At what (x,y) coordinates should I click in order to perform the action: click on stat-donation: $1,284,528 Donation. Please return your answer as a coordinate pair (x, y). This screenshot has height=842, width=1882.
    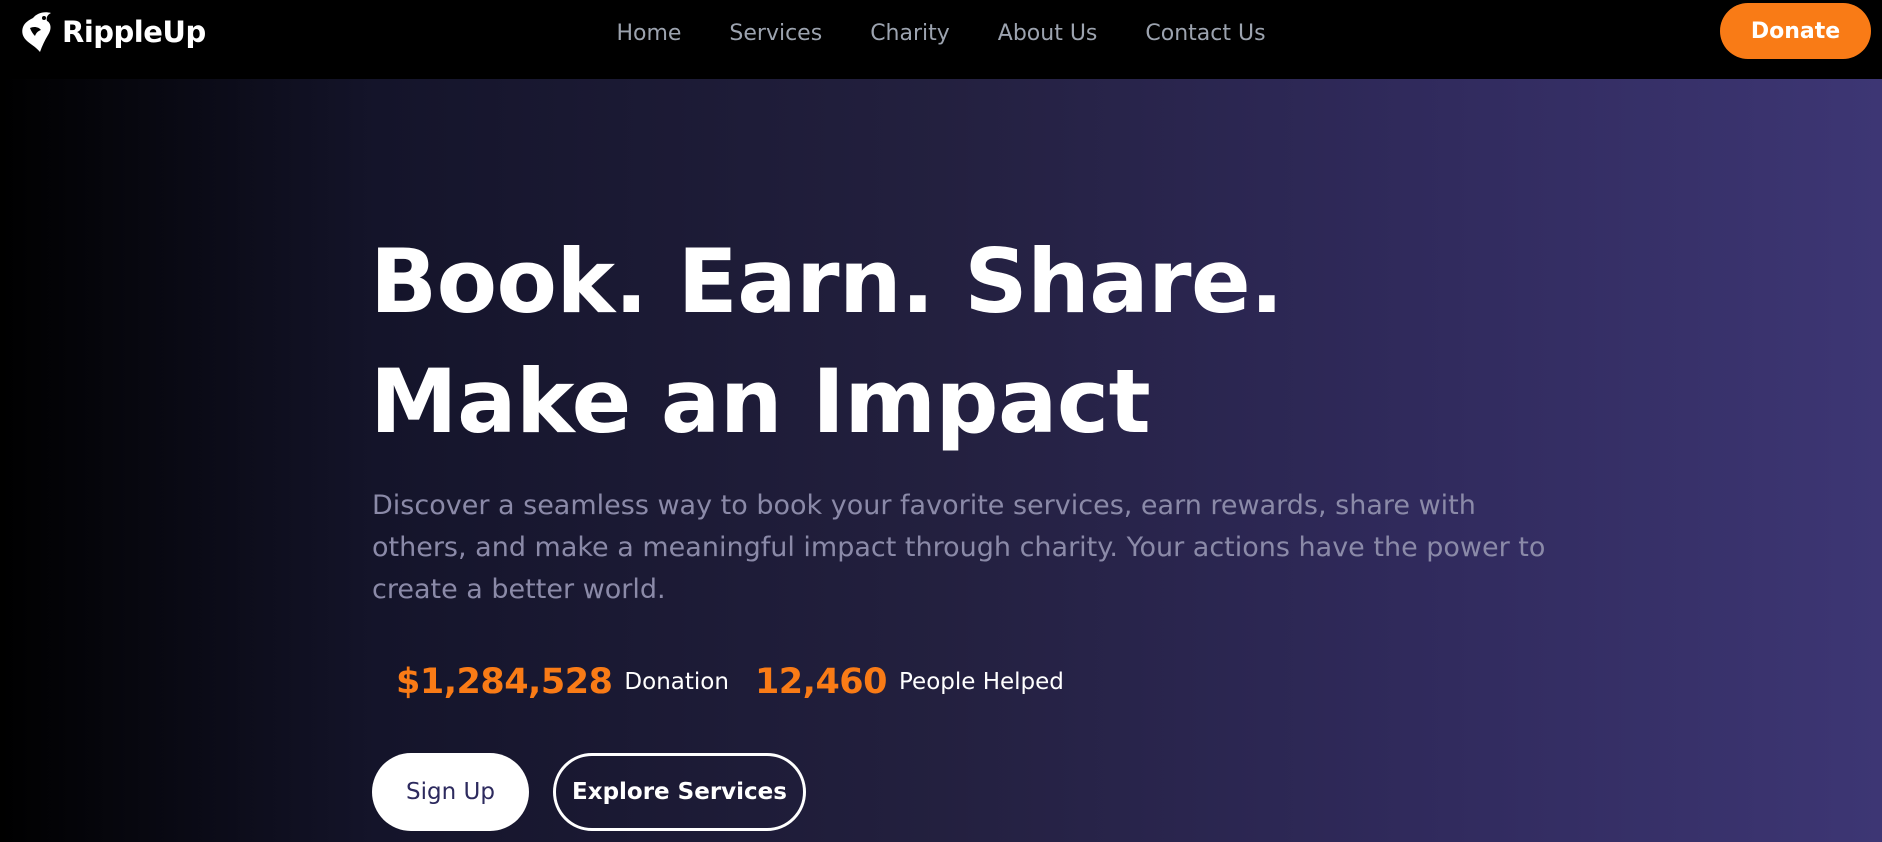
    Looking at the image, I should click on (562, 682).